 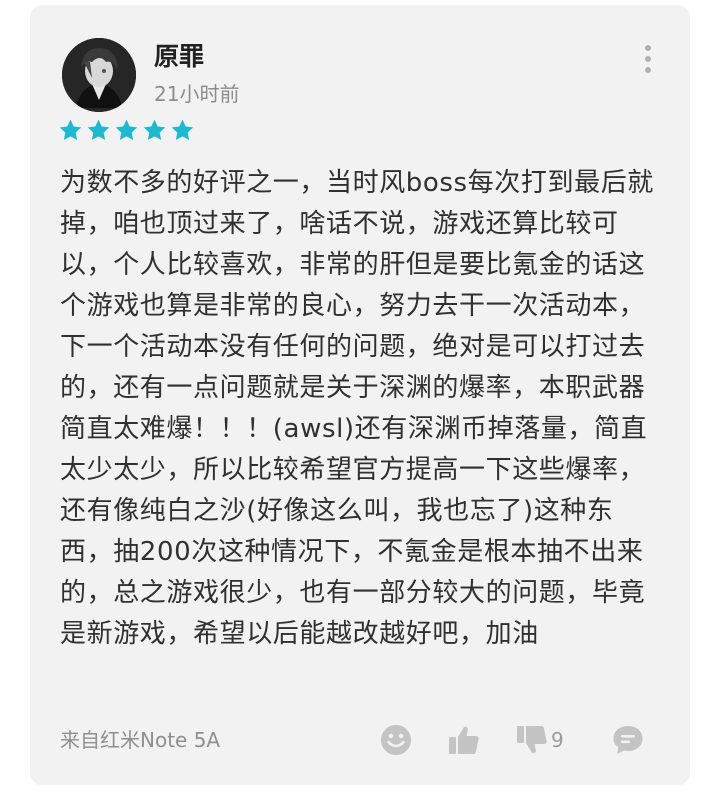 I want to click on more-options-icon, so click(x=648, y=59).